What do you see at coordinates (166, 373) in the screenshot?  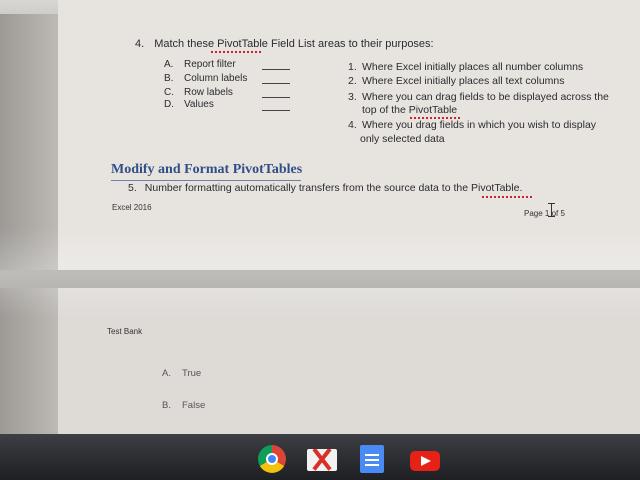 I see `option-letter: A.` at bounding box center [166, 373].